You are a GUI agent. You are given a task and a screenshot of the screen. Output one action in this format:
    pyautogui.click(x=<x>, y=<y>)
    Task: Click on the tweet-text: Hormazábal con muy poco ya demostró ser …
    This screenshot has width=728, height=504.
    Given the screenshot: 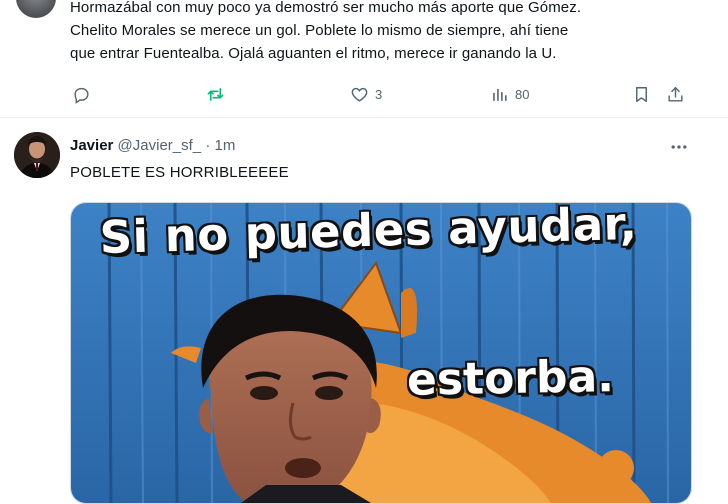 What is the action you would take?
    pyautogui.click(x=390, y=32)
    